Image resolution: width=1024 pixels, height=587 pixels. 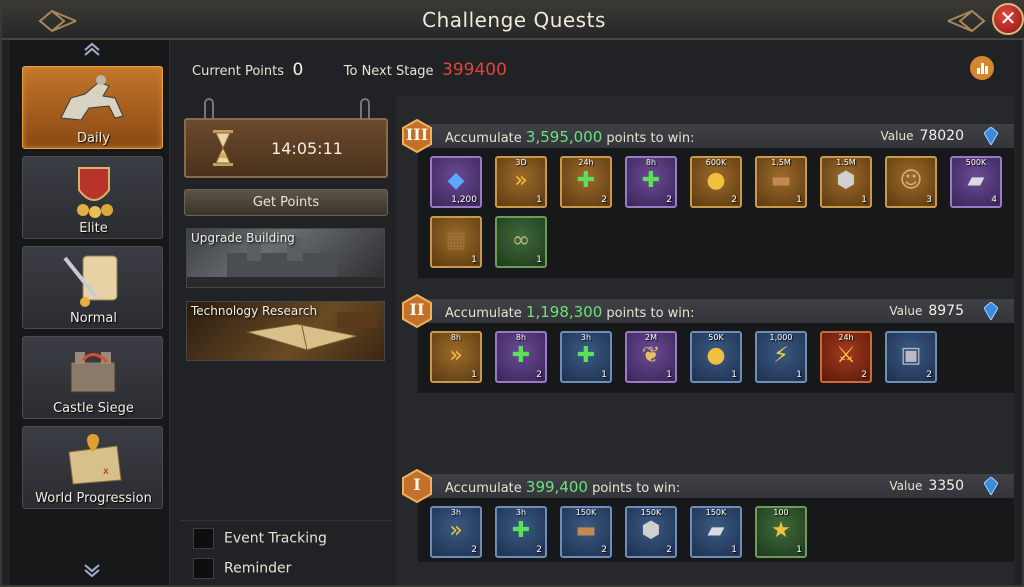 I want to click on tier-badge: II, so click(x=417, y=311).